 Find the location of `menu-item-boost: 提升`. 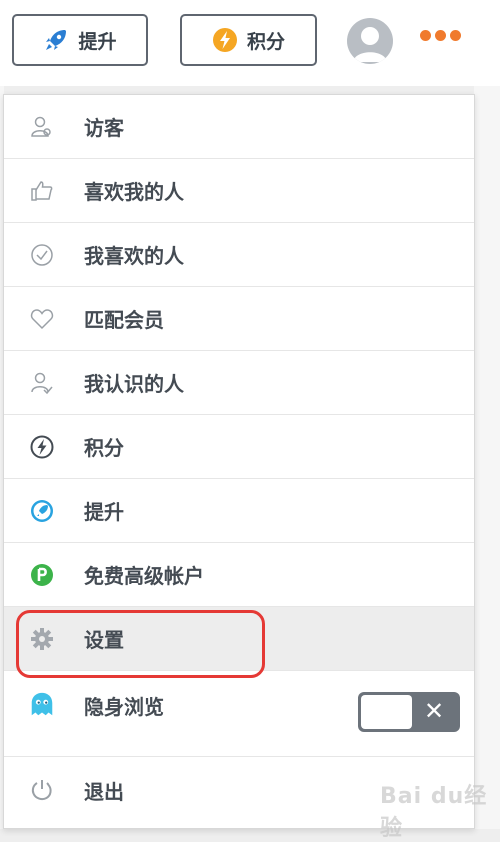

menu-item-boost: 提升 is located at coordinates (239, 511).